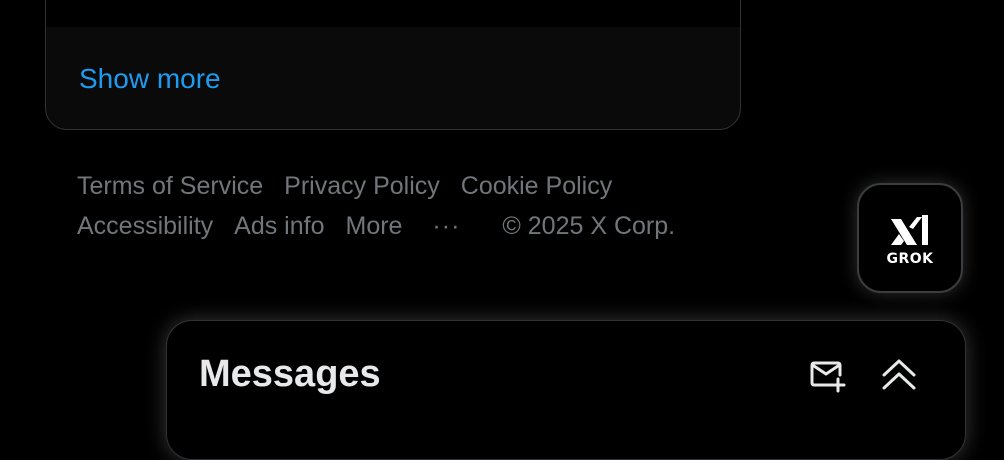 The width and height of the screenshot is (1004, 460). I want to click on expand-drawer-button, so click(899, 375).